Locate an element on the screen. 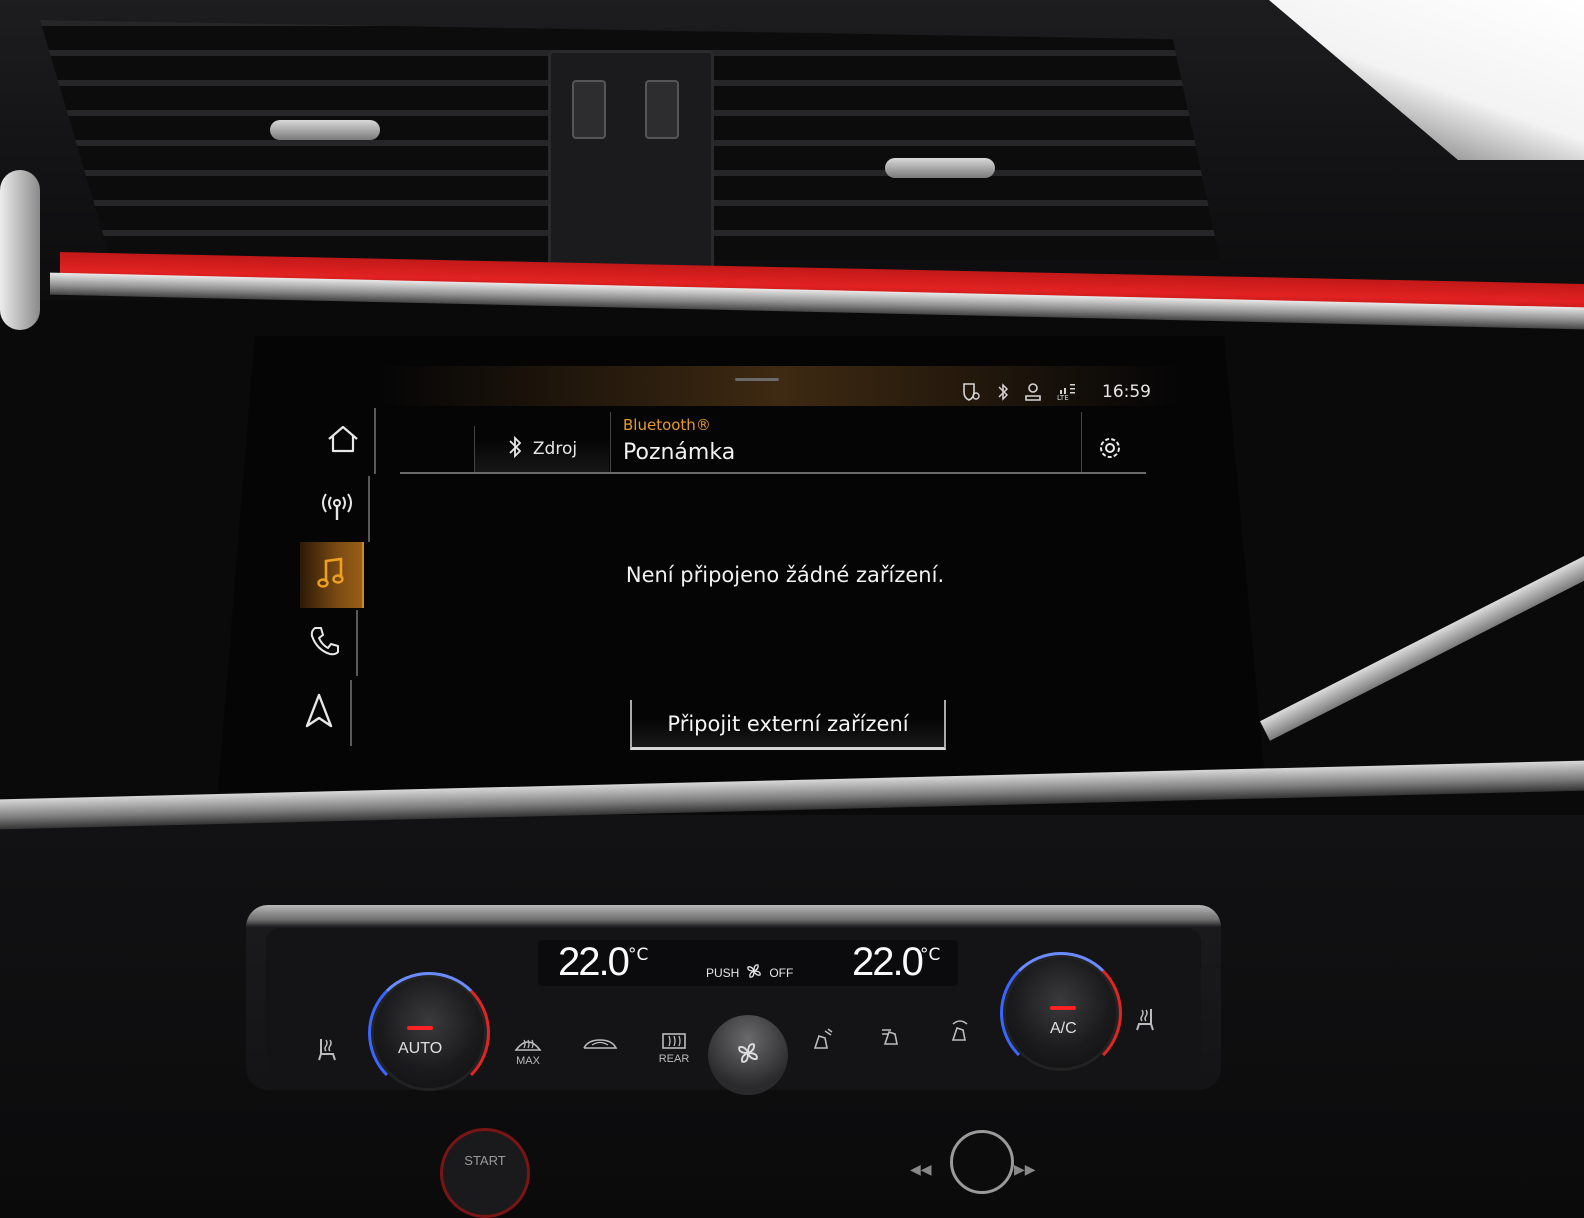 The image size is (1584, 1218). sidebar-item-home is located at coordinates (344, 441).